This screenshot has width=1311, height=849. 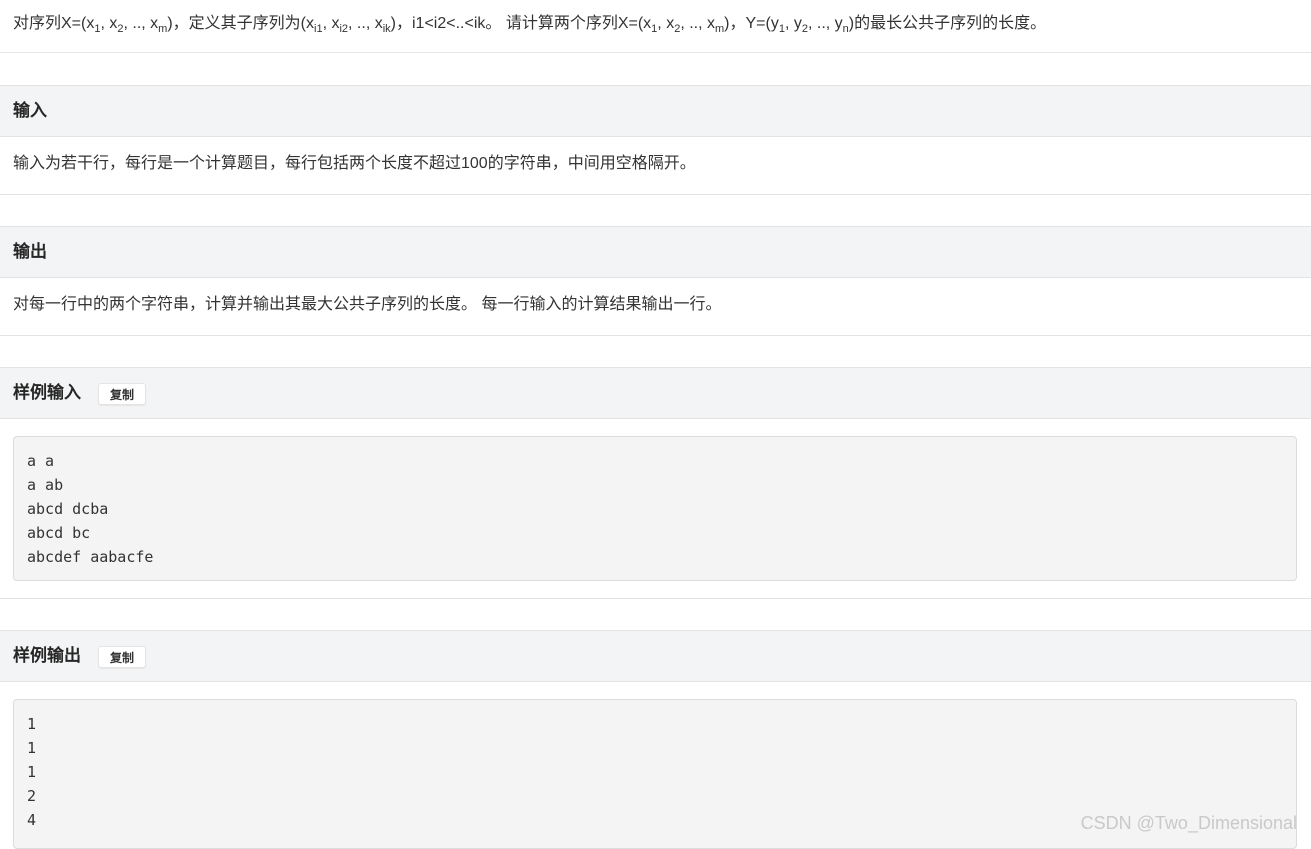 I want to click on sample-output-line: 4, so click(x=32, y=820).